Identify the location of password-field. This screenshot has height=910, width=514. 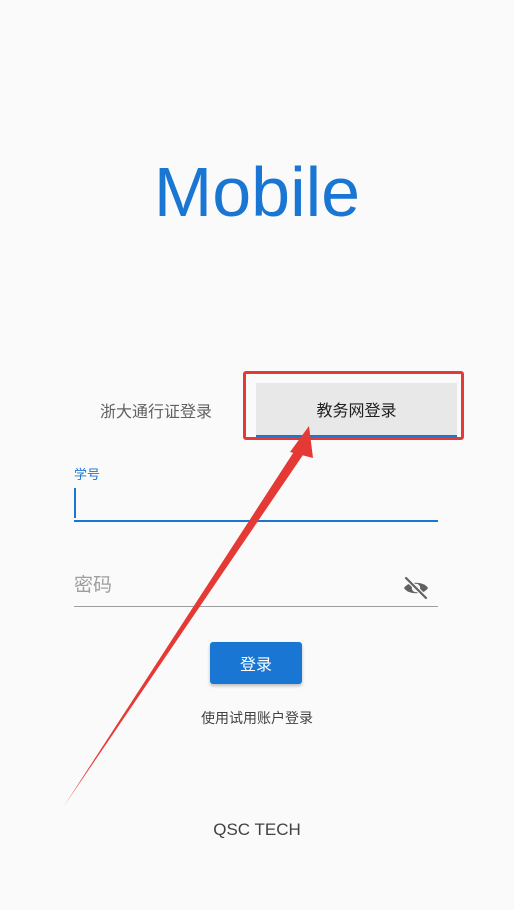
(256, 583).